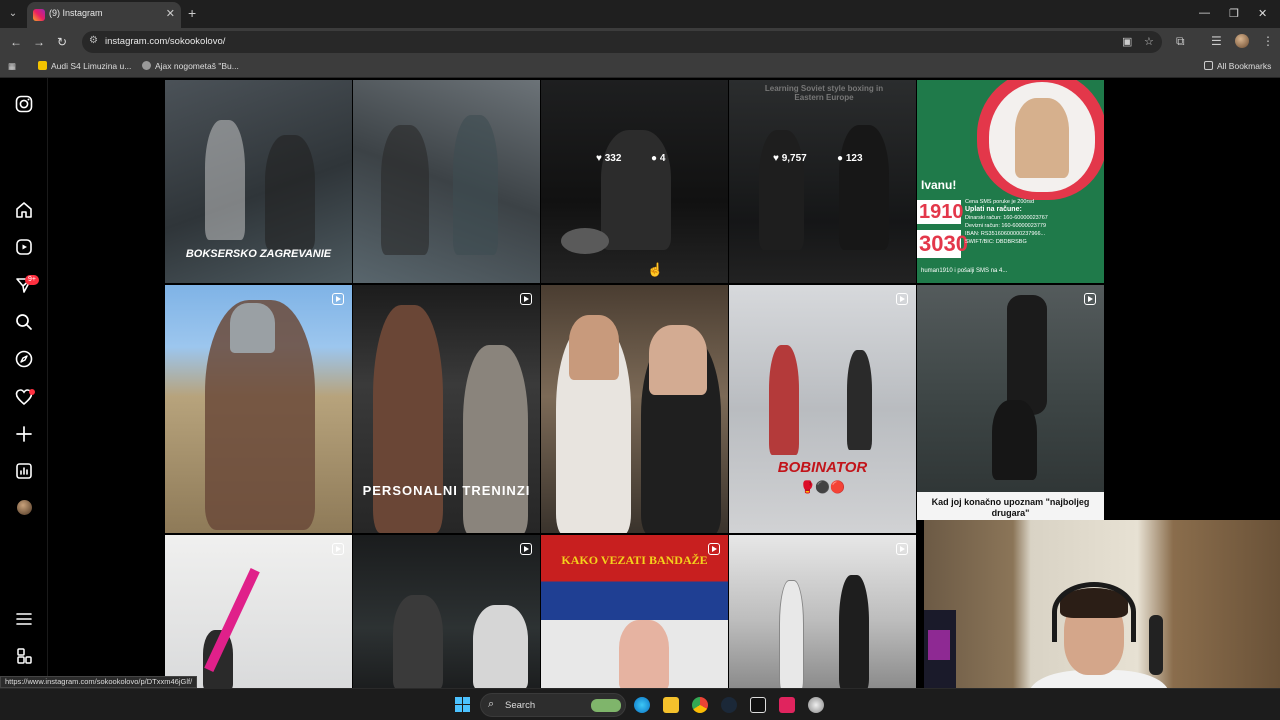  Describe the element at coordinates (252, 328) in the screenshot. I see `helmet` at that location.